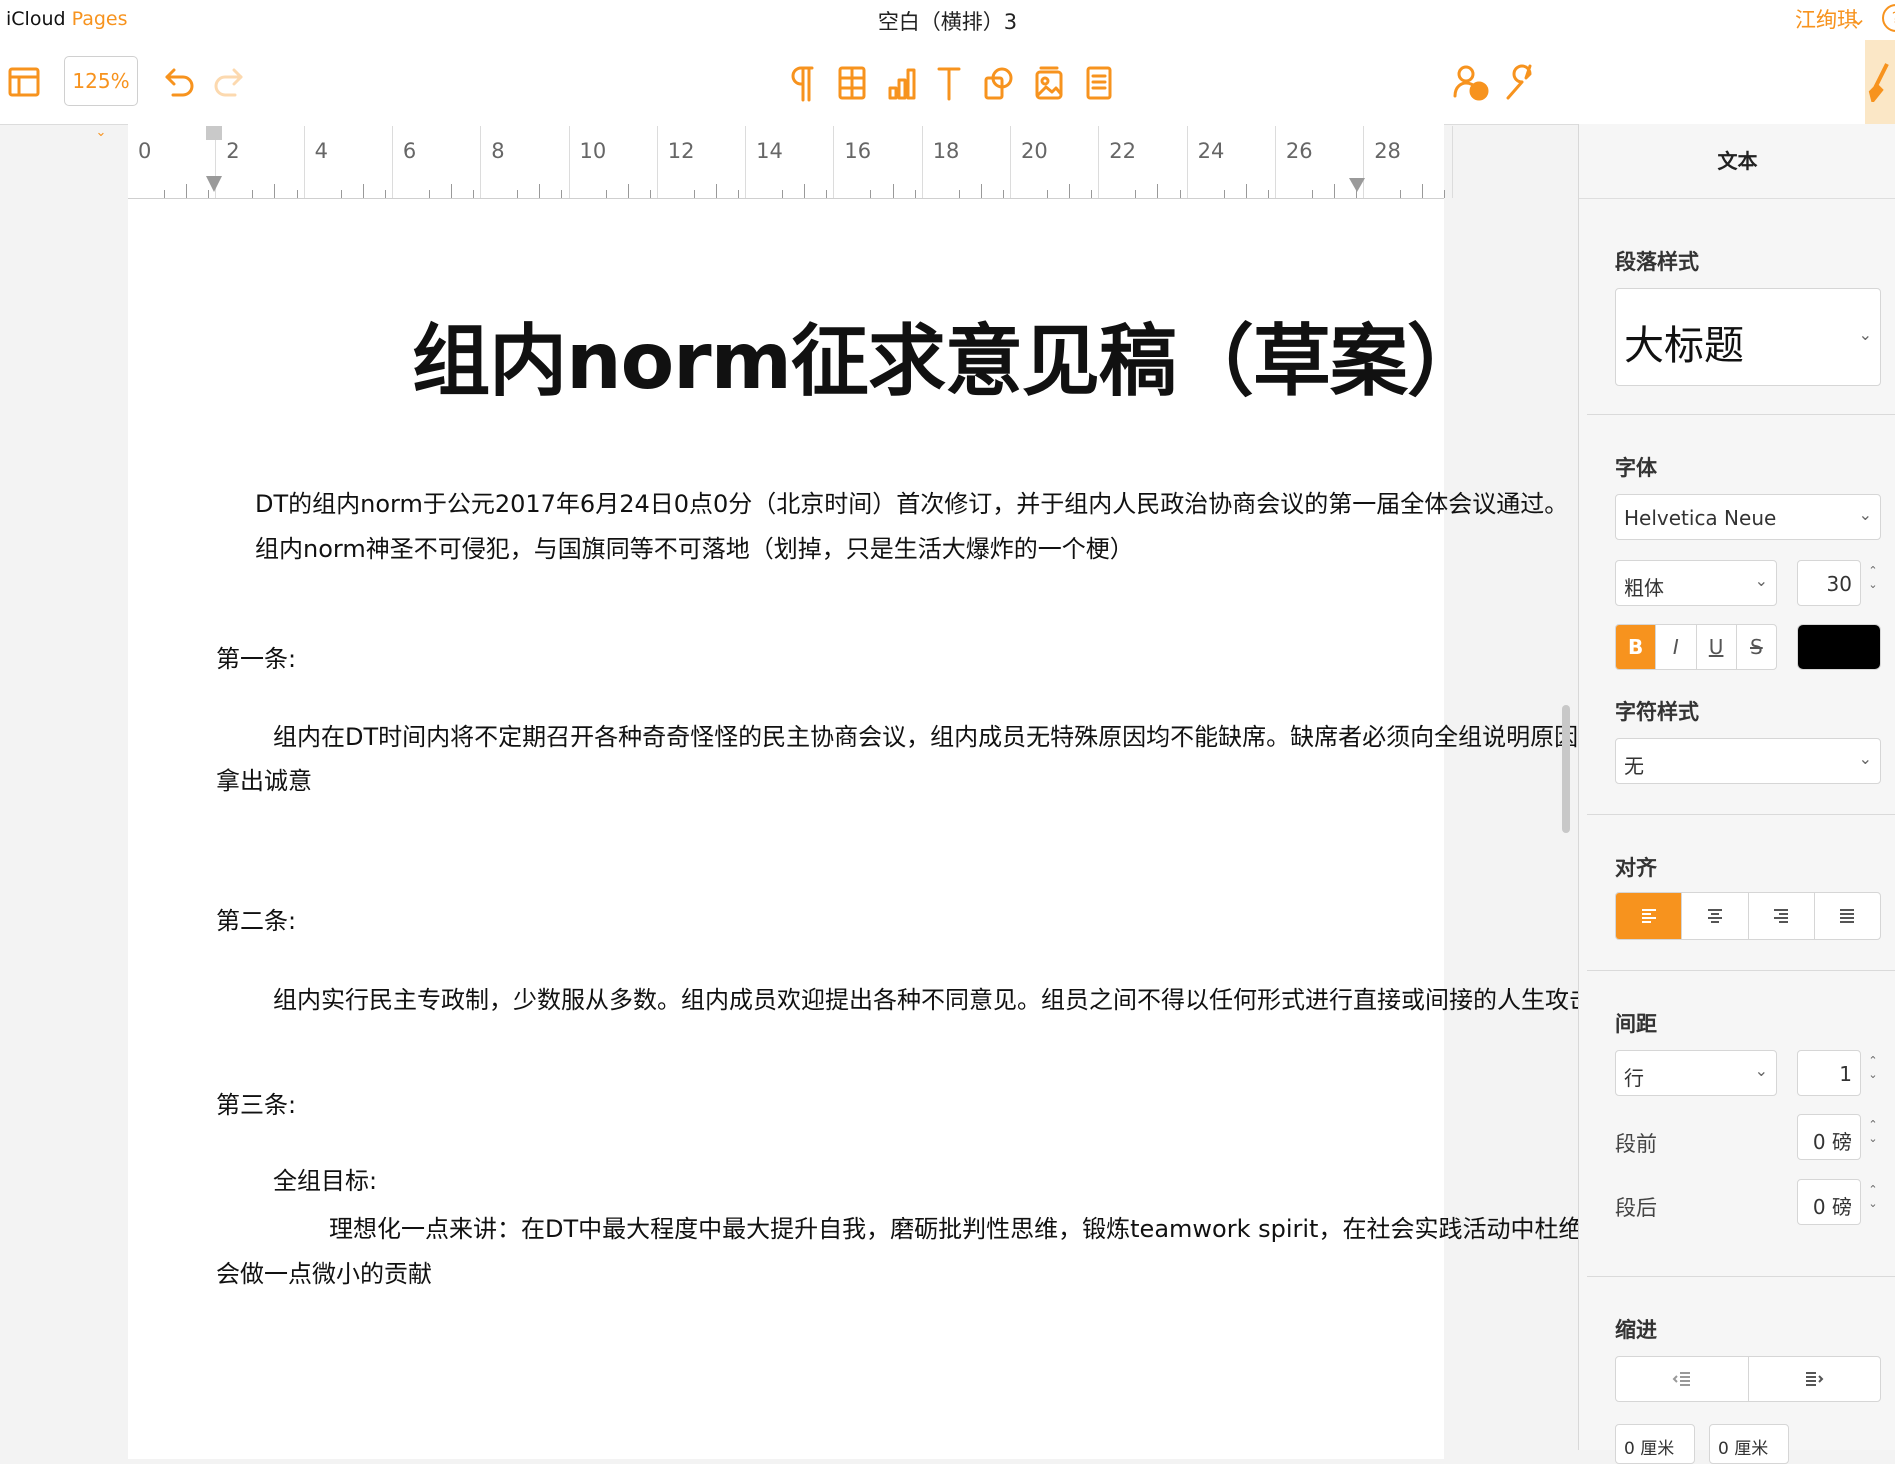  I want to click on document-heading: 组内norm征求意见稿（草案）, so click(948, 355).